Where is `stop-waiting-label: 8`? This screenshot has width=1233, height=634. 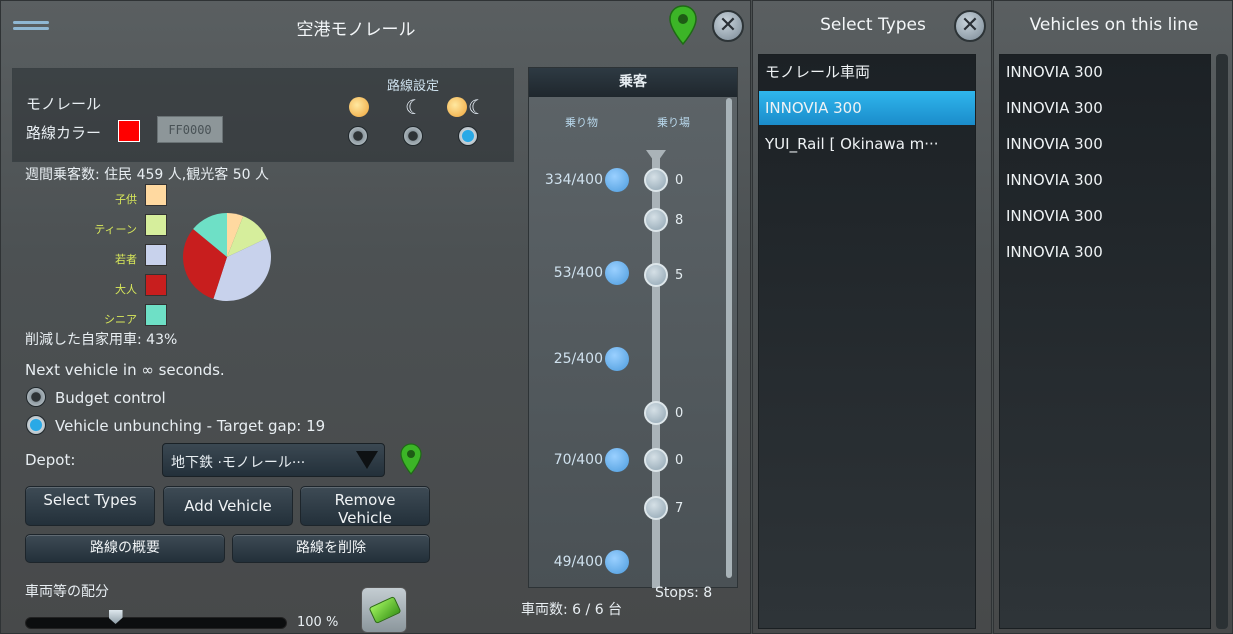
stop-waiting-label: 8 is located at coordinates (679, 220).